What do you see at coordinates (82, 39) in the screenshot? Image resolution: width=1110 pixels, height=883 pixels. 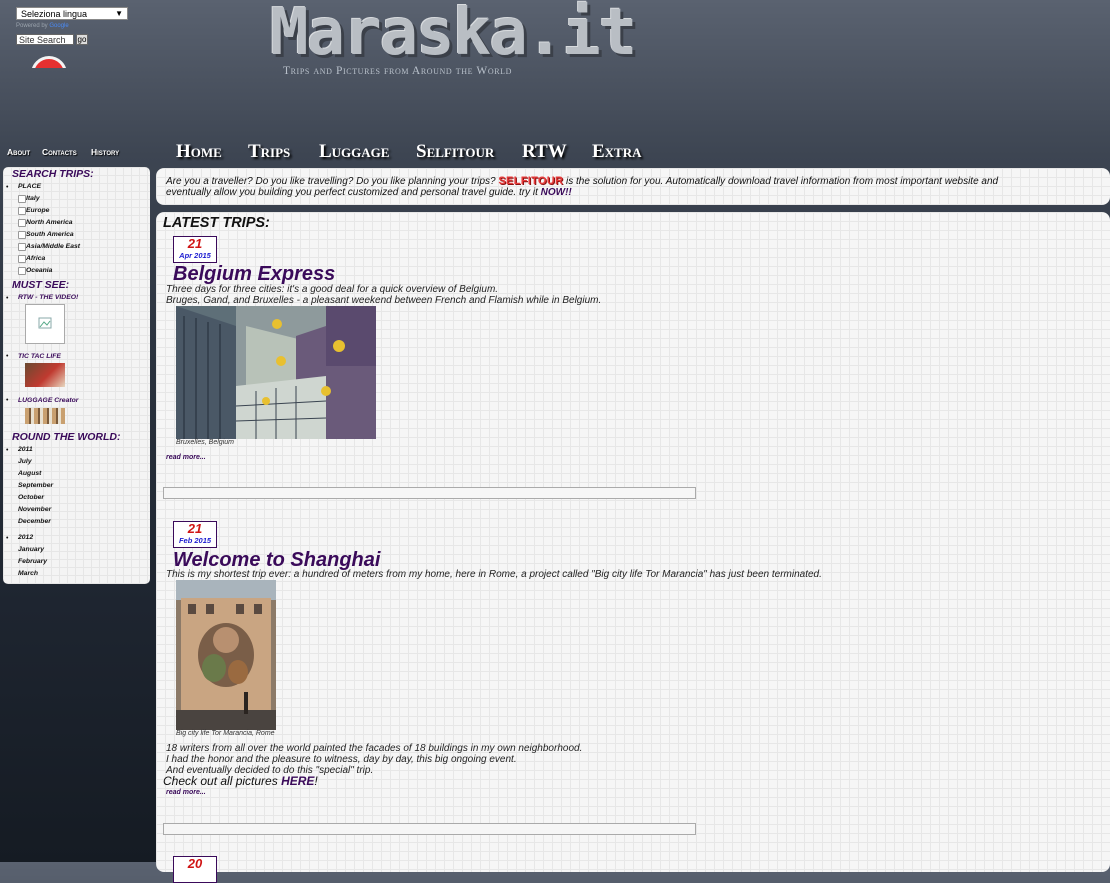 I see `search-go-button: go` at bounding box center [82, 39].